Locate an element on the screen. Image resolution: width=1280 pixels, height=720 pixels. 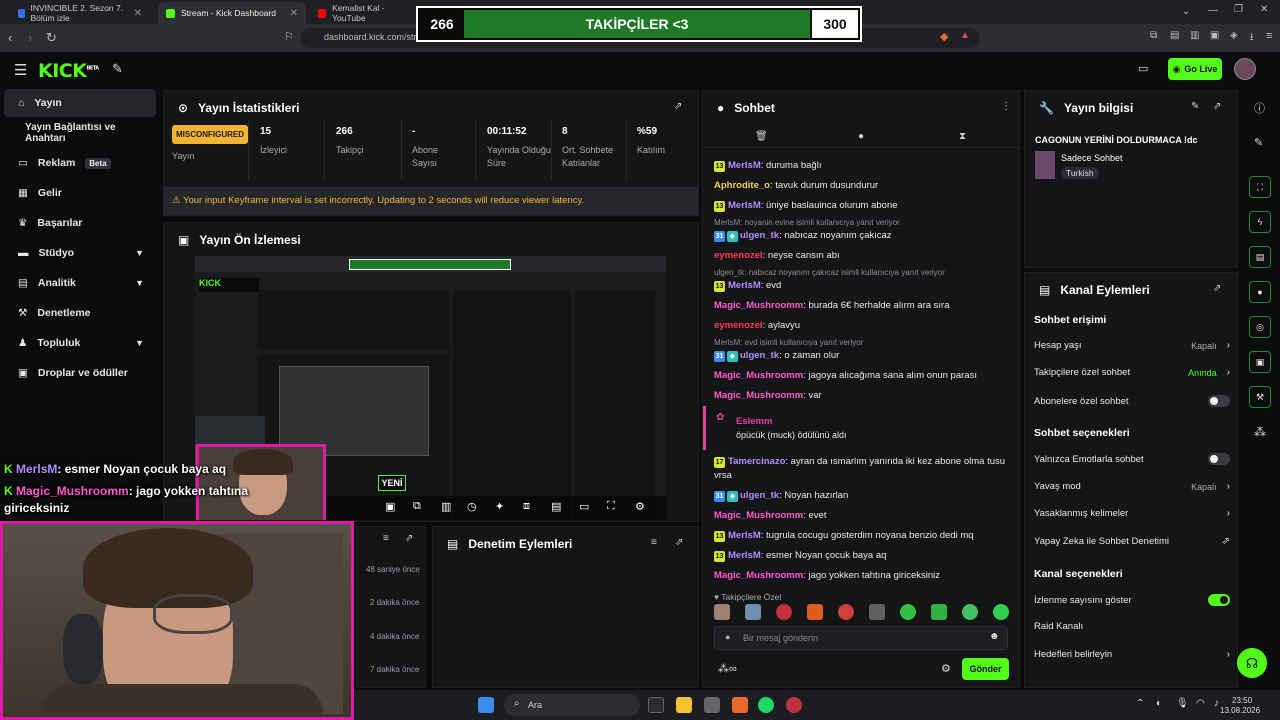
slow-mode-row: Yavaş mod Kapalı › is located at coordinates (1132, 486).